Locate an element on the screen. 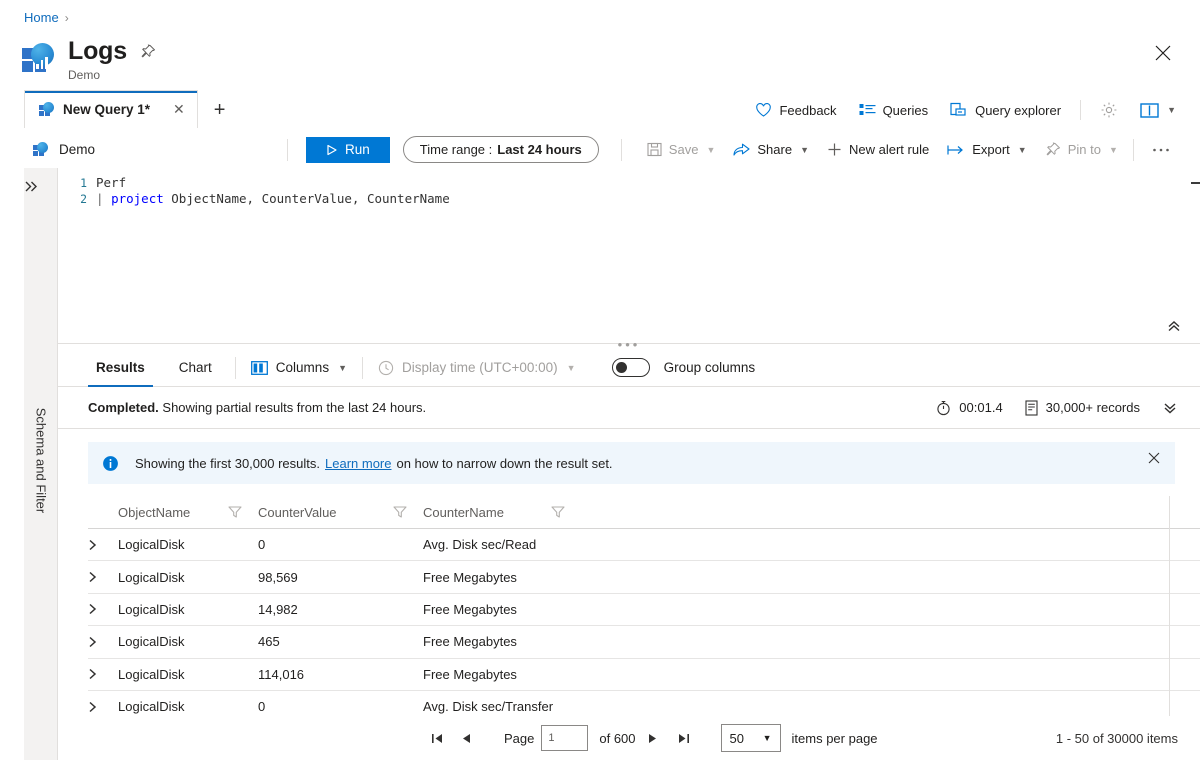 This screenshot has width=1200, height=760. next-page-button is located at coordinates (662, 738).